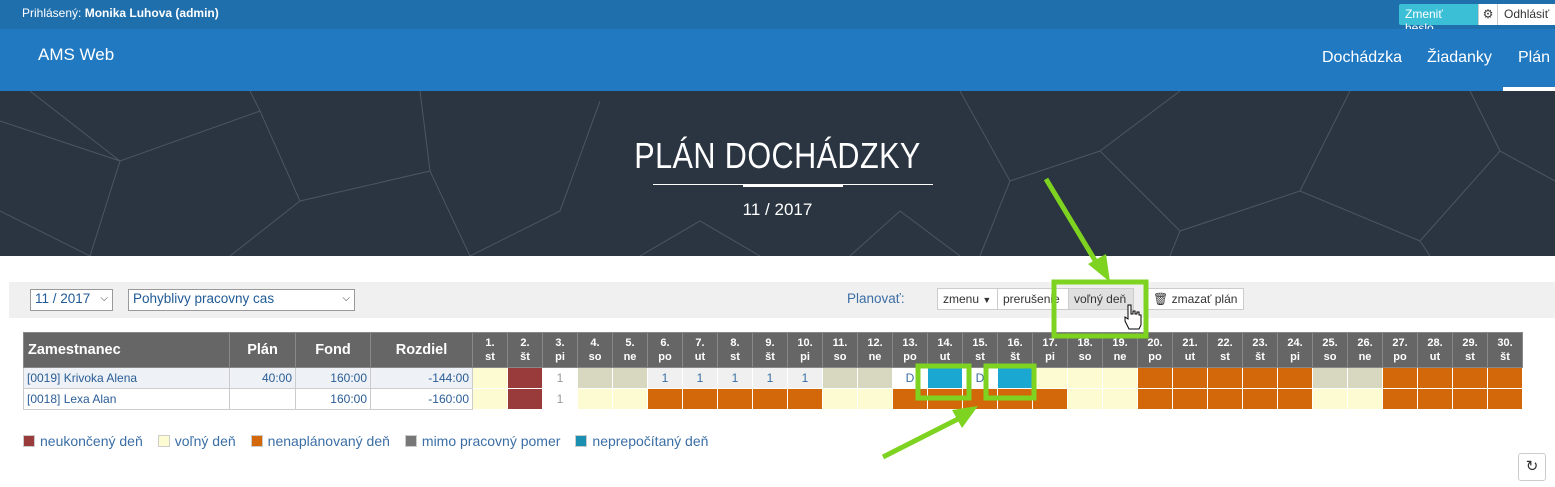 The image size is (1555, 487). I want to click on employee-link: [0018] Lexa Alan, so click(126, 399).